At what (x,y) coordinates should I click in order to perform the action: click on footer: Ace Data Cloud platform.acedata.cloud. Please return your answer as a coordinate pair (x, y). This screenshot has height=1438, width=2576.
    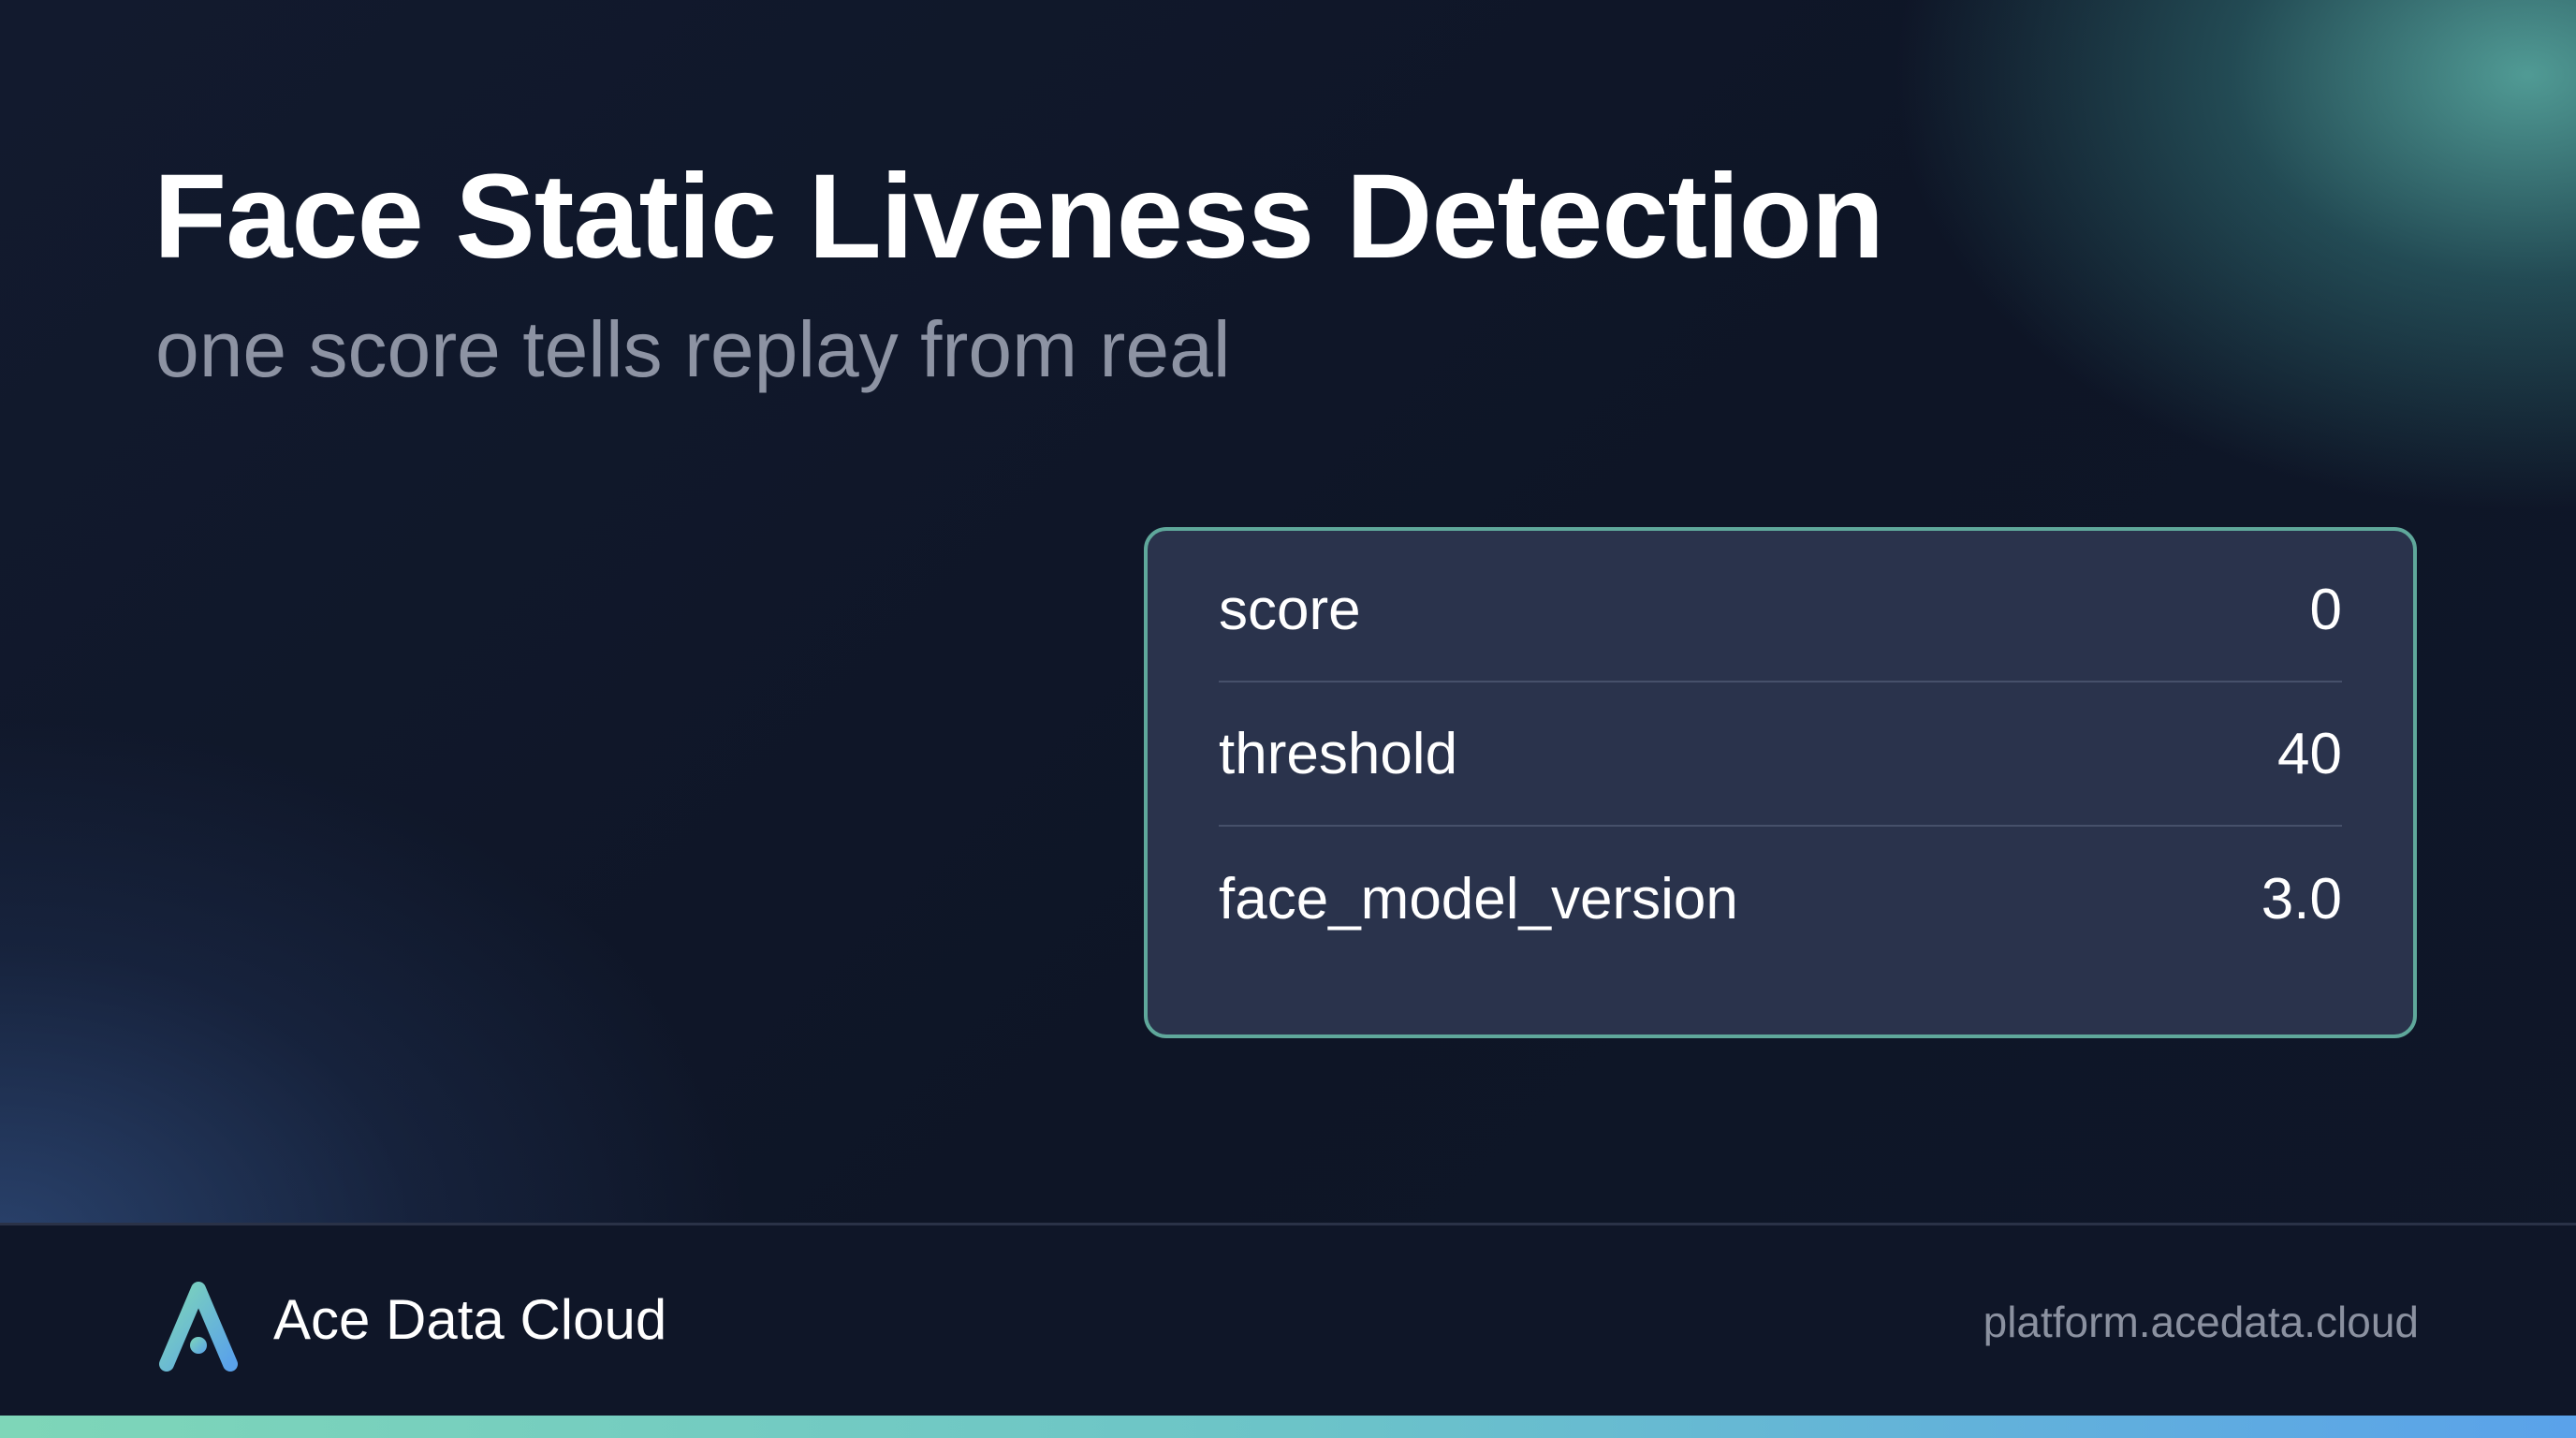
    Looking at the image, I should click on (1288, 1320).